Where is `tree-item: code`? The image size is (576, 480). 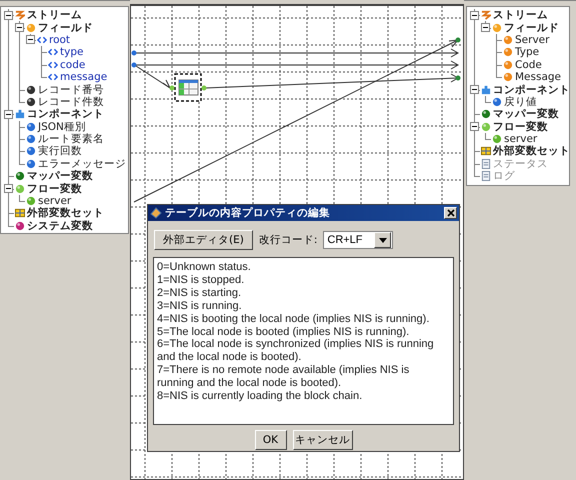
tree-item: code is located at coordinates (73, 64).